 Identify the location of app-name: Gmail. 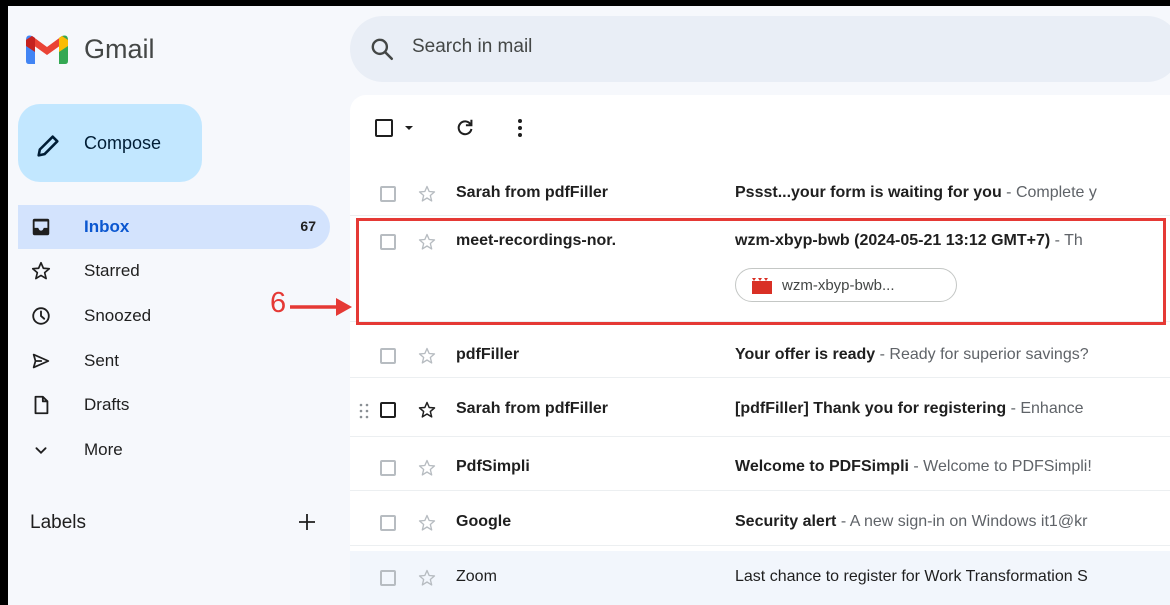
(119, 49).